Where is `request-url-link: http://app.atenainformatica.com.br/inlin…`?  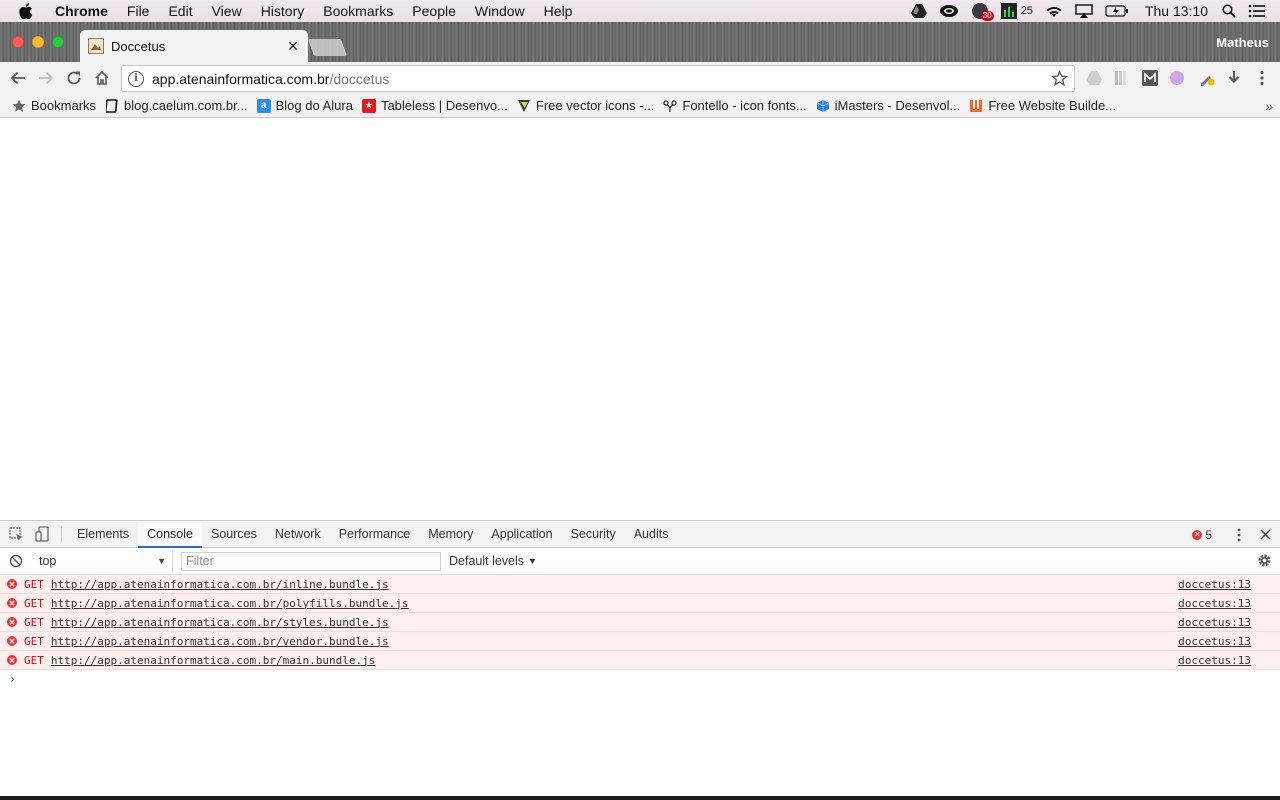
request-url-link: http://app.atenainformatica.com.br/inlin… is located at coordinates (220, 584).